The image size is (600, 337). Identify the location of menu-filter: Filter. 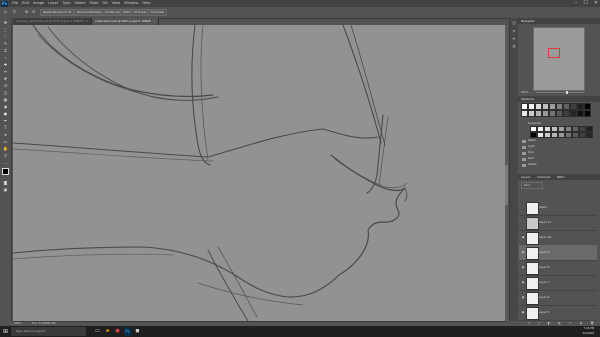
(94, 3).